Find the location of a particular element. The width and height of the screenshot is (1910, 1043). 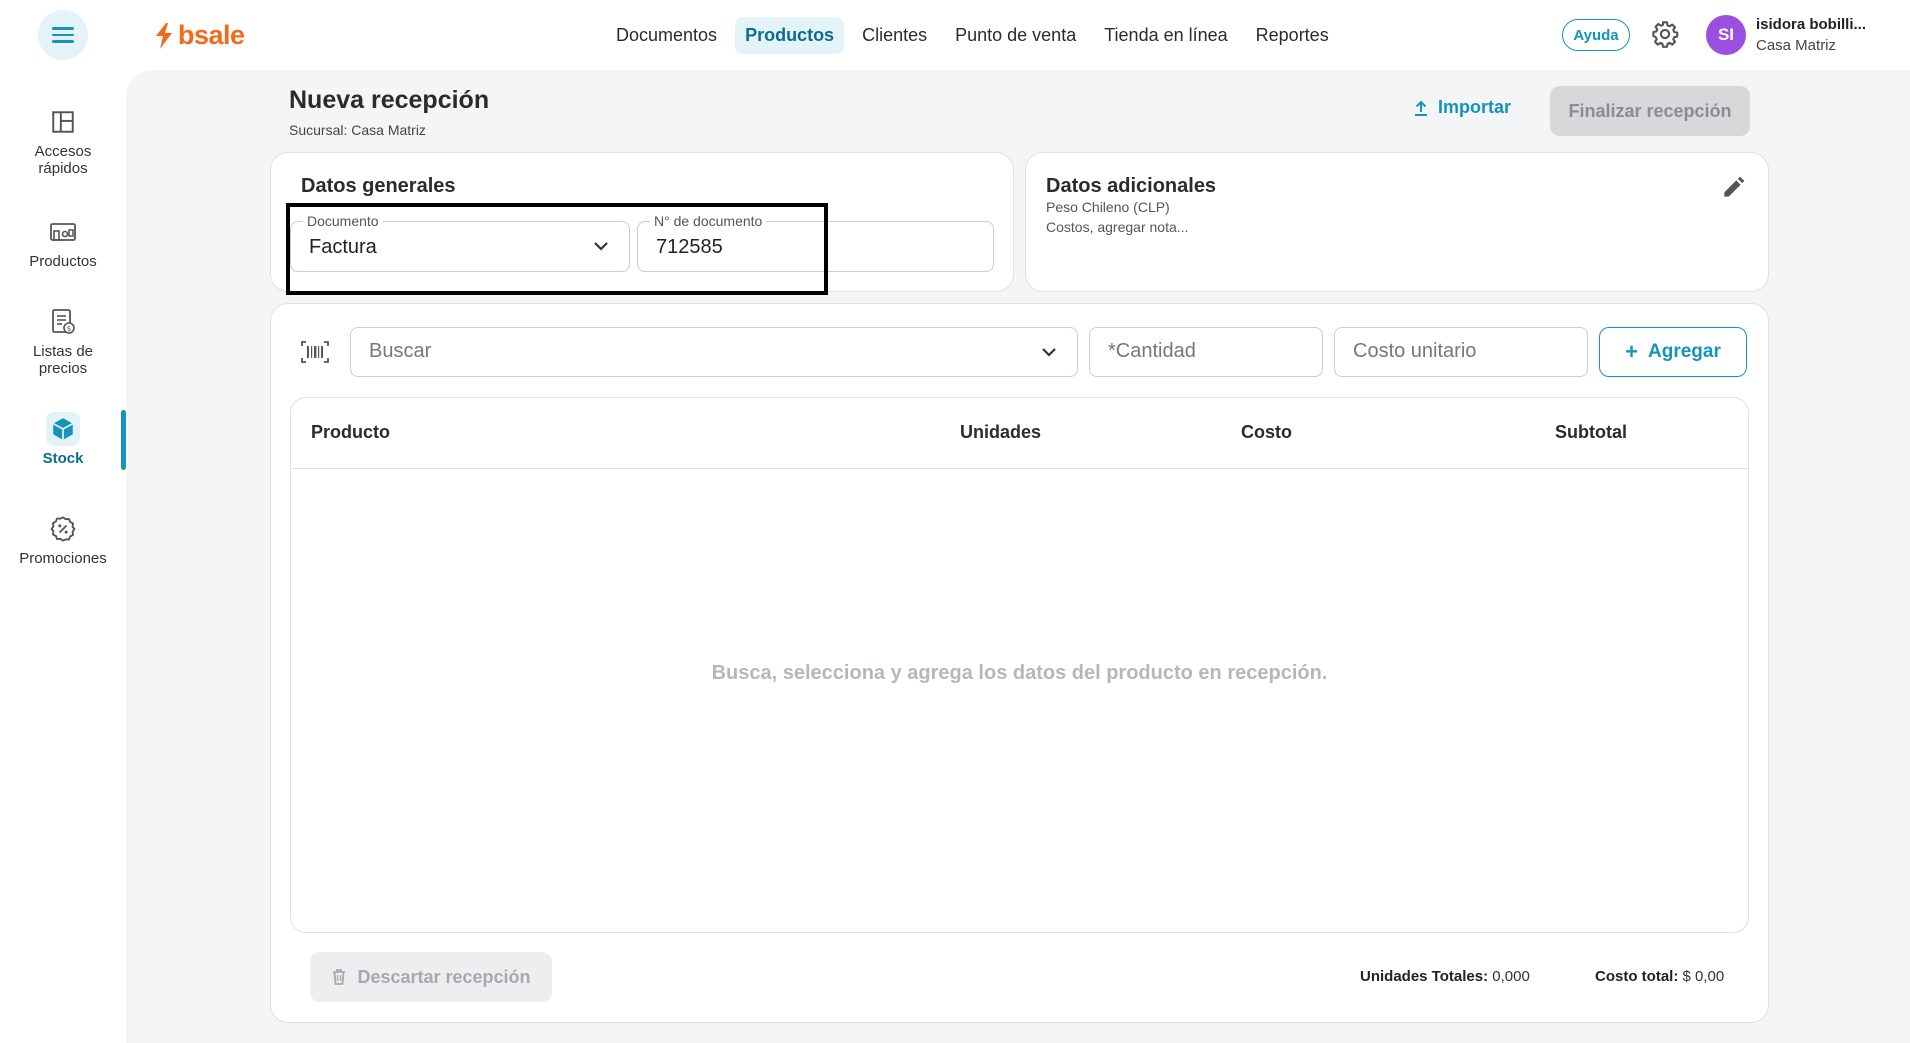

discount-icon is located at coordinates (63, 529).